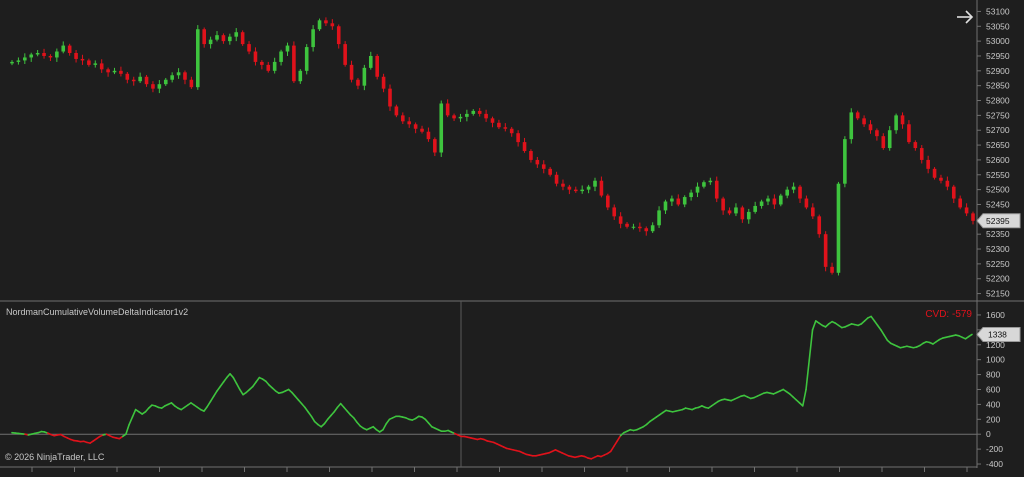 The height and width of the screenshot is (477, 1024). I want to click on indicator-name: NordmanCumulativeVolumeDeltaIndicator1v2, so click(97, 312).